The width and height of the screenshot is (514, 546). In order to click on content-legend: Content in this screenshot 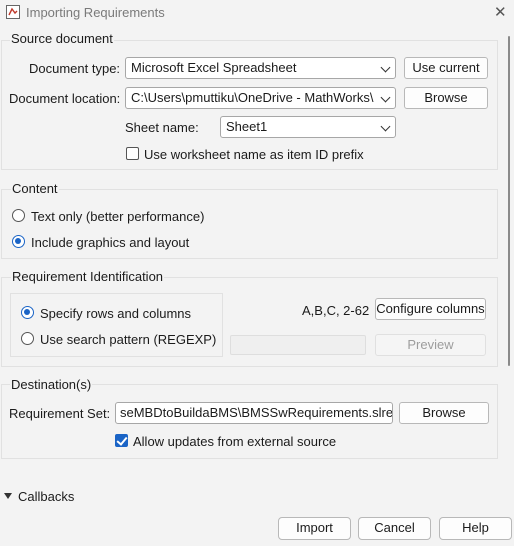, I will do `click(35, 188)`.